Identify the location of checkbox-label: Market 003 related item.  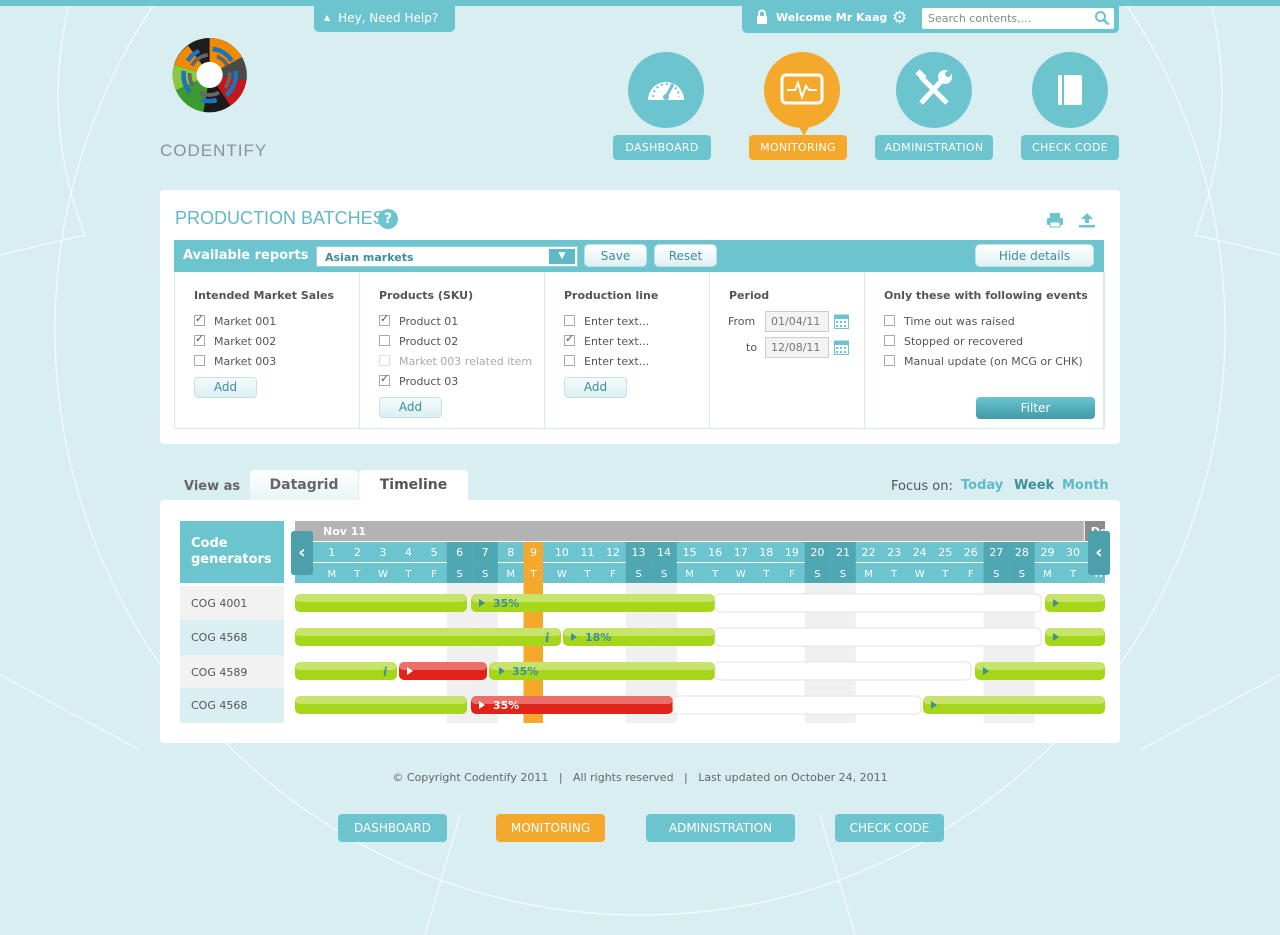
(466, 361).